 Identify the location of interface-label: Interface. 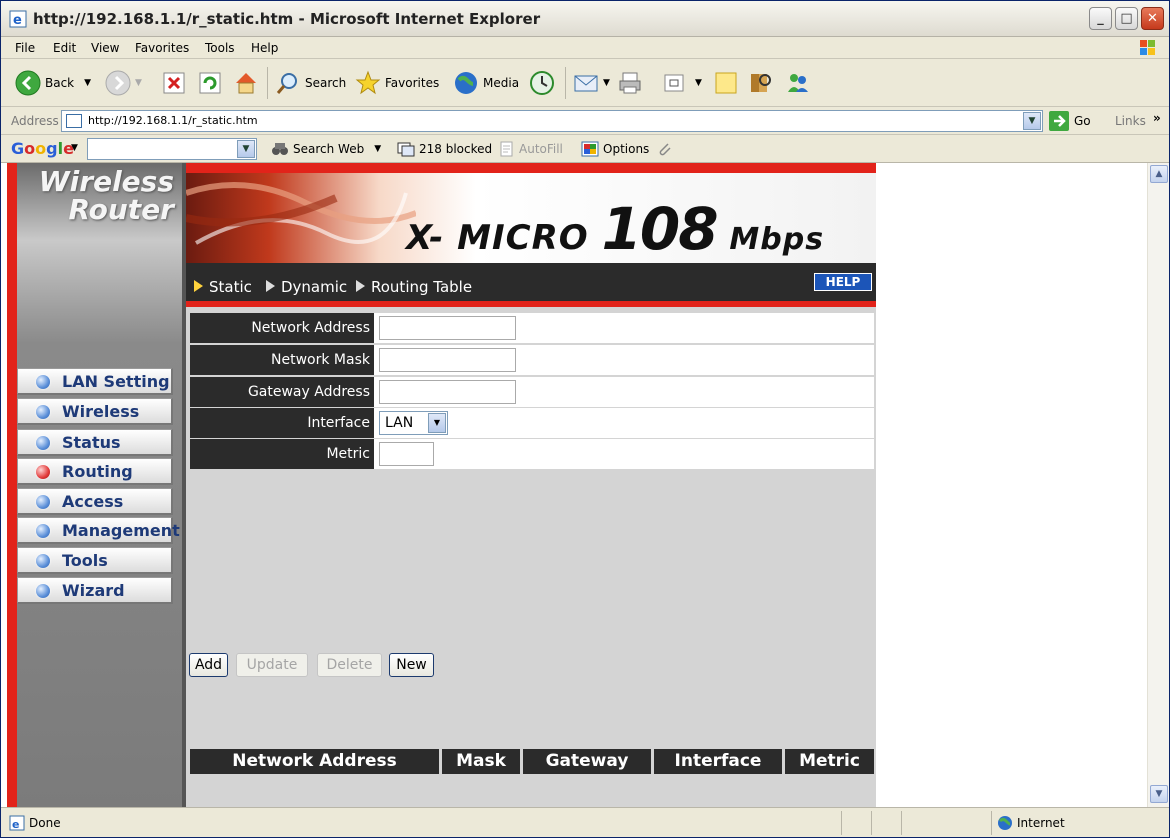
(282, 423).